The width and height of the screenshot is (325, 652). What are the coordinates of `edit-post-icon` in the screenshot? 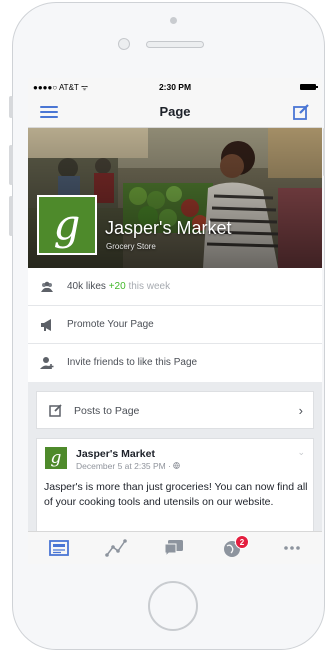 It's located at (55, 410).